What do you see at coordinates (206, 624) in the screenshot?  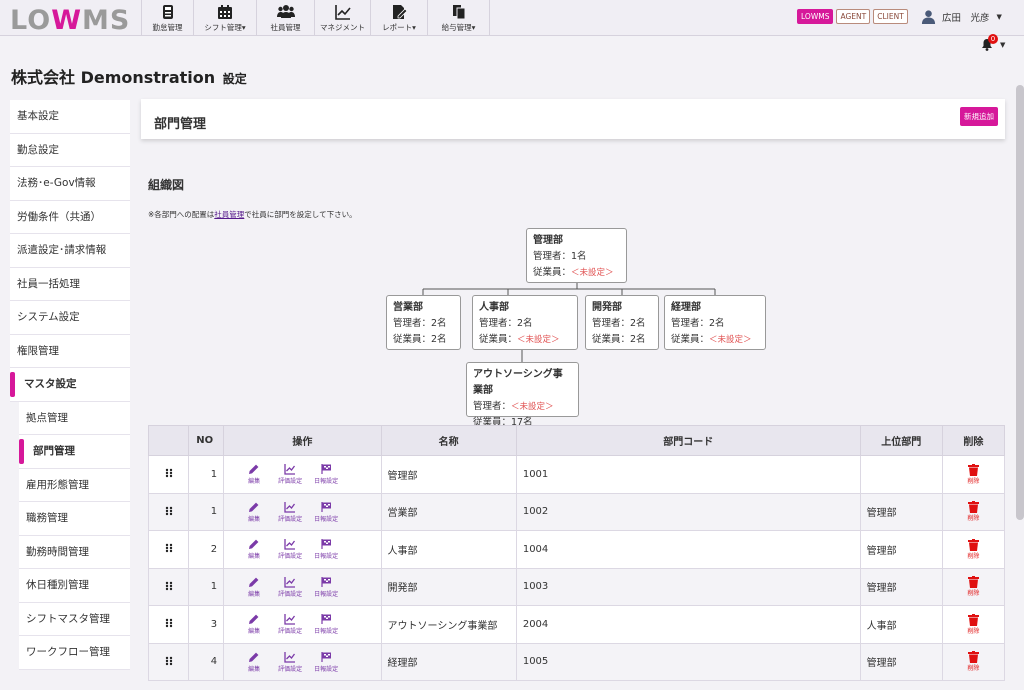 I see `row-no: 3` at bounding box center [206, 624].